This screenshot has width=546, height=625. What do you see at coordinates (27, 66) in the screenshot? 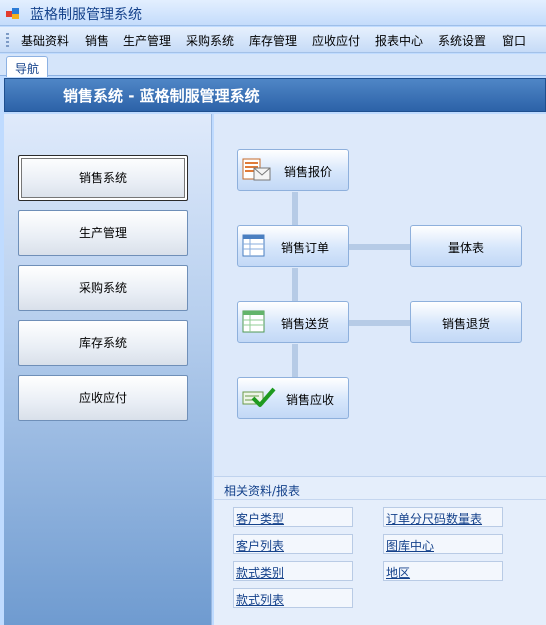
I see `tab-navigation: 导航` at bounding box center [27, 66].